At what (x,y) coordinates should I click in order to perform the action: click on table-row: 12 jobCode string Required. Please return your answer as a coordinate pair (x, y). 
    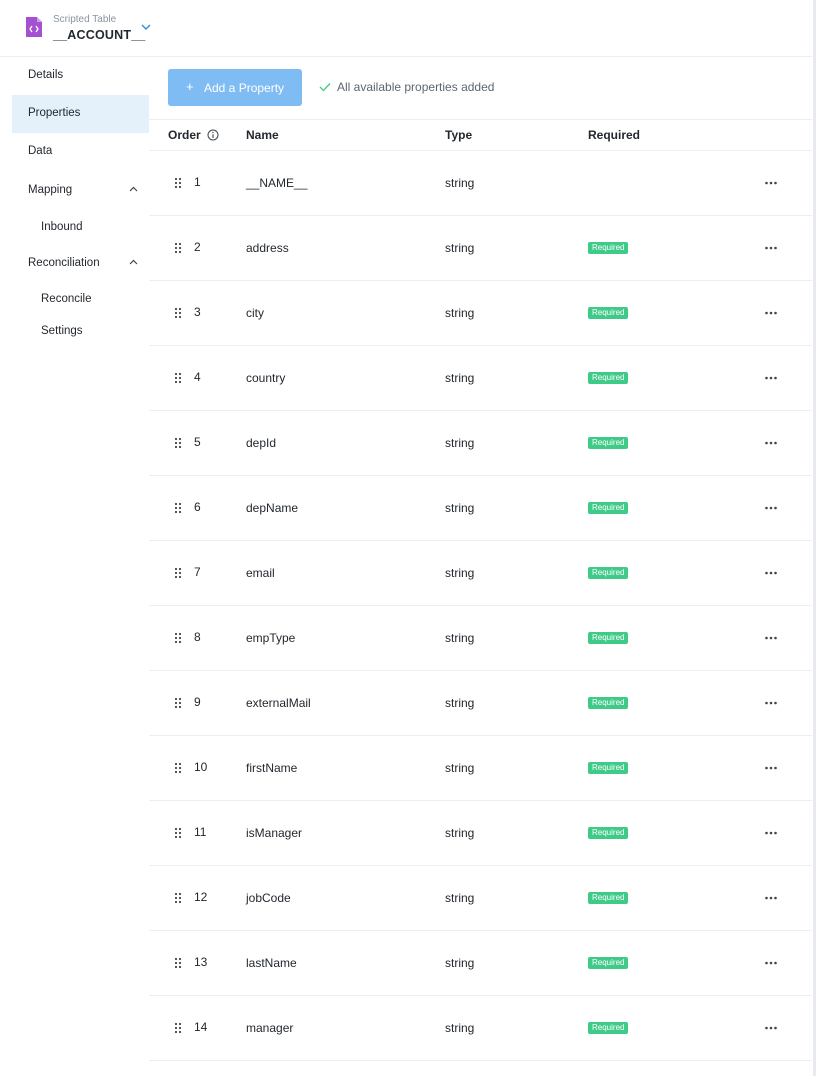
    Looking at the image, I should click on (480, 898).